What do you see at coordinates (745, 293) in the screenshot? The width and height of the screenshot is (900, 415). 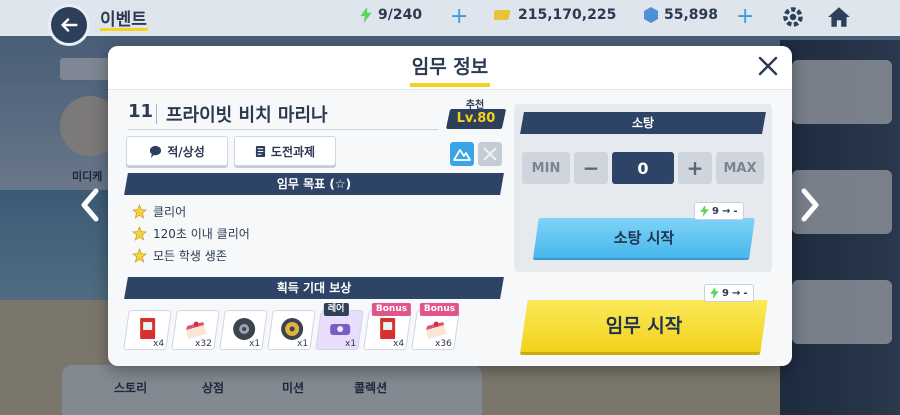 I see `mission-cost-after: -` at bounding box center [745, 293].